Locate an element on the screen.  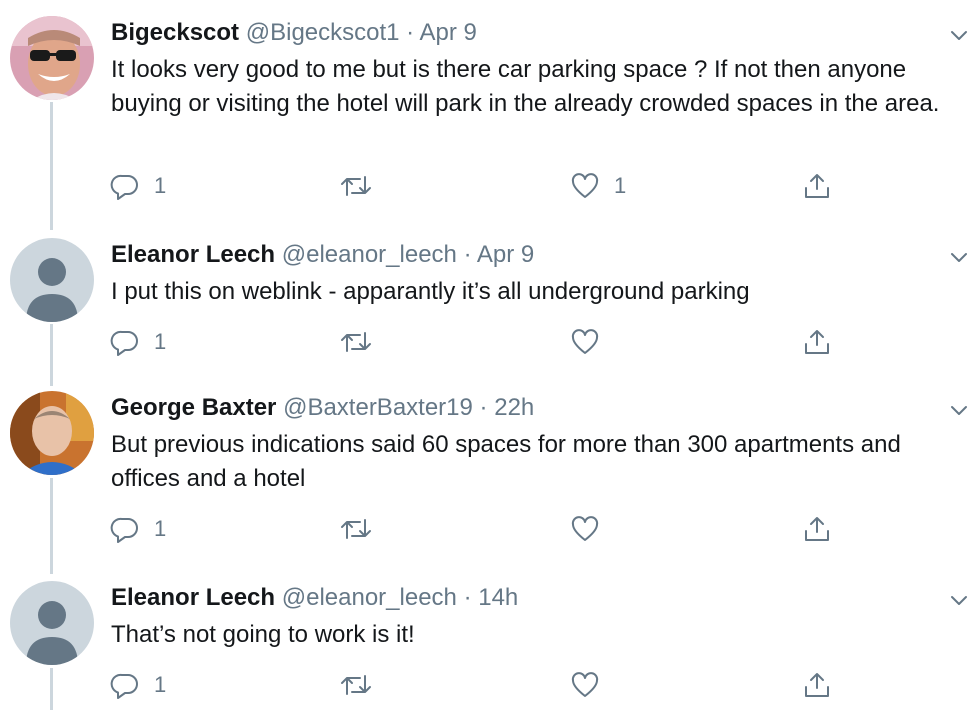
timestamp: 22h is located at coordinates (514, 407).